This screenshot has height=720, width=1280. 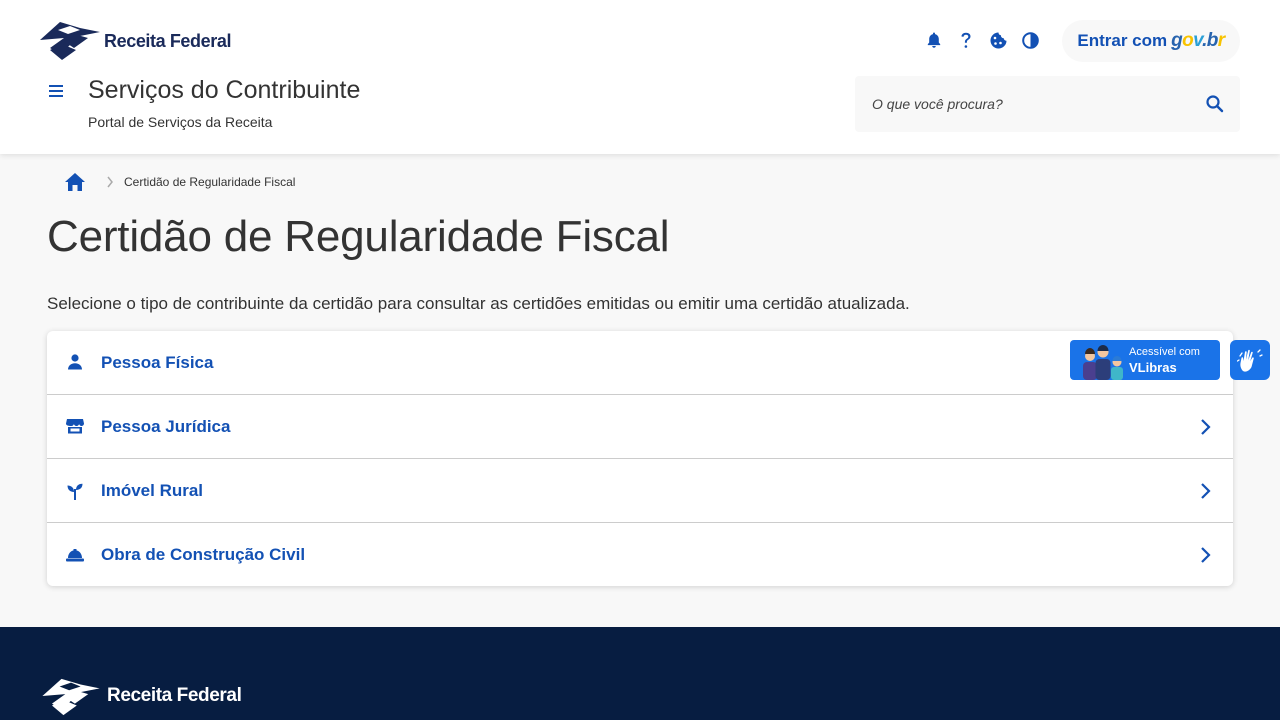 I want to click on footer-receita-federal-logo: Receita Federal, so click(x=141, y=696).